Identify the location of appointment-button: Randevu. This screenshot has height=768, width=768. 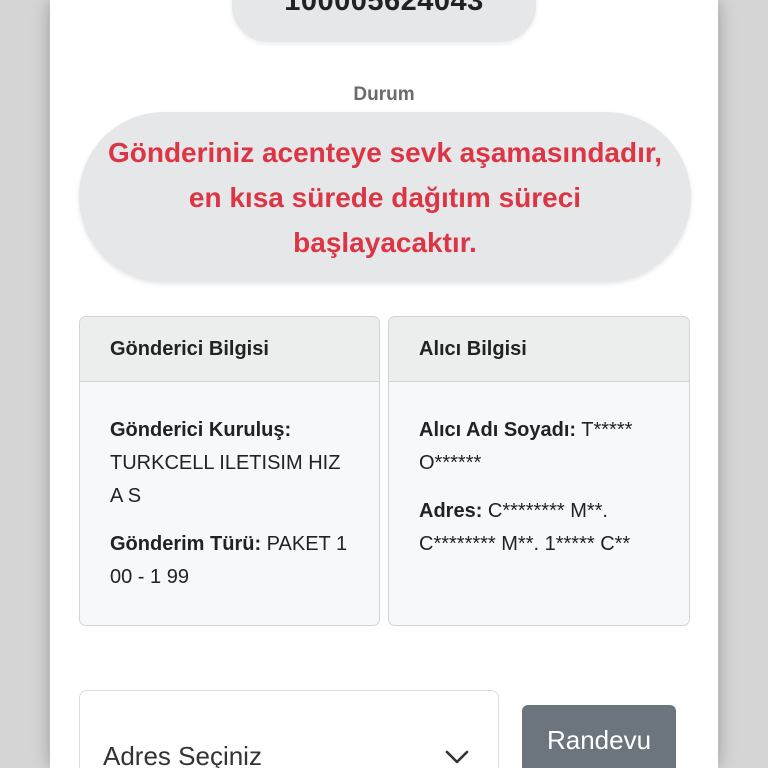
(599, 736).